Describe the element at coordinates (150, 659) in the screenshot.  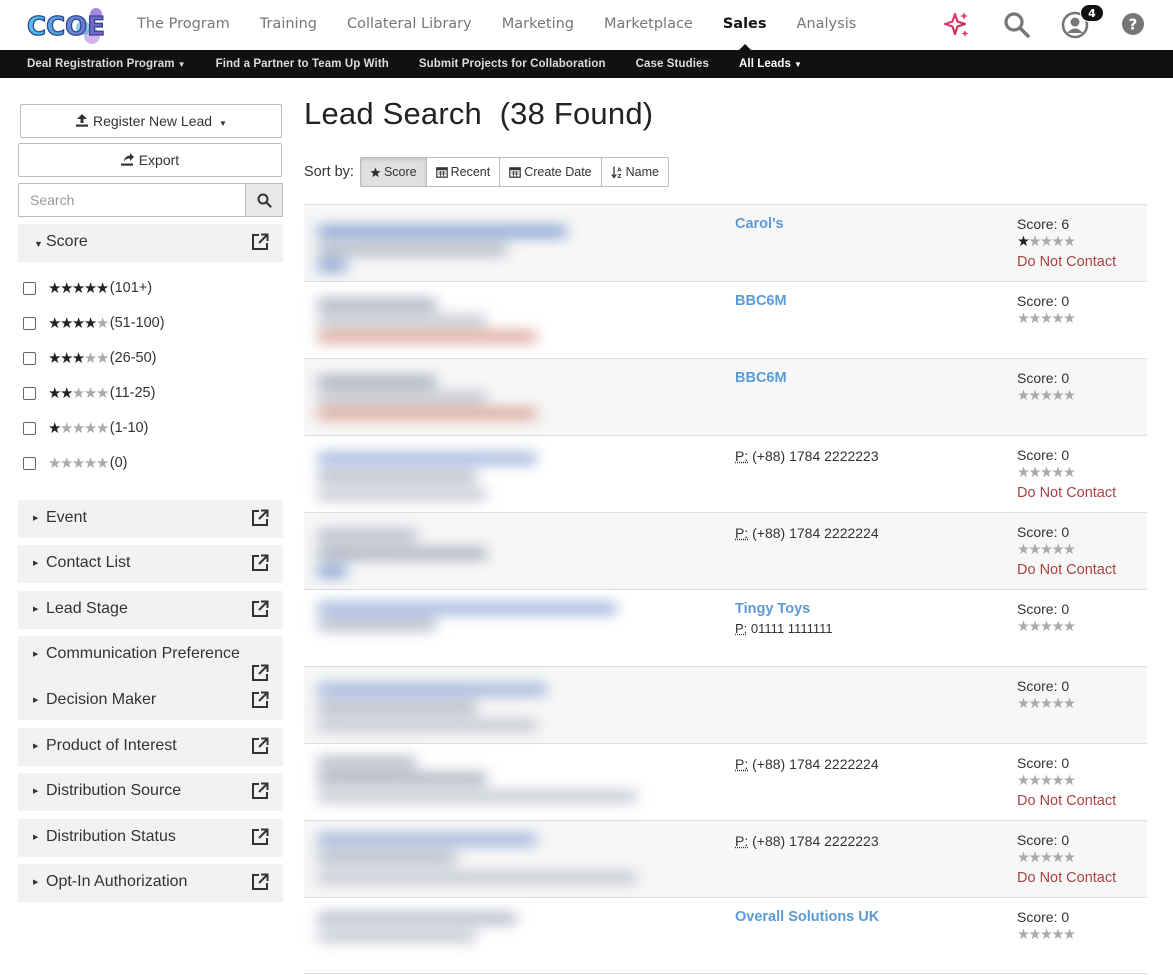
I see `facet-communication-preference: ▶ Communication Preference` at that location.